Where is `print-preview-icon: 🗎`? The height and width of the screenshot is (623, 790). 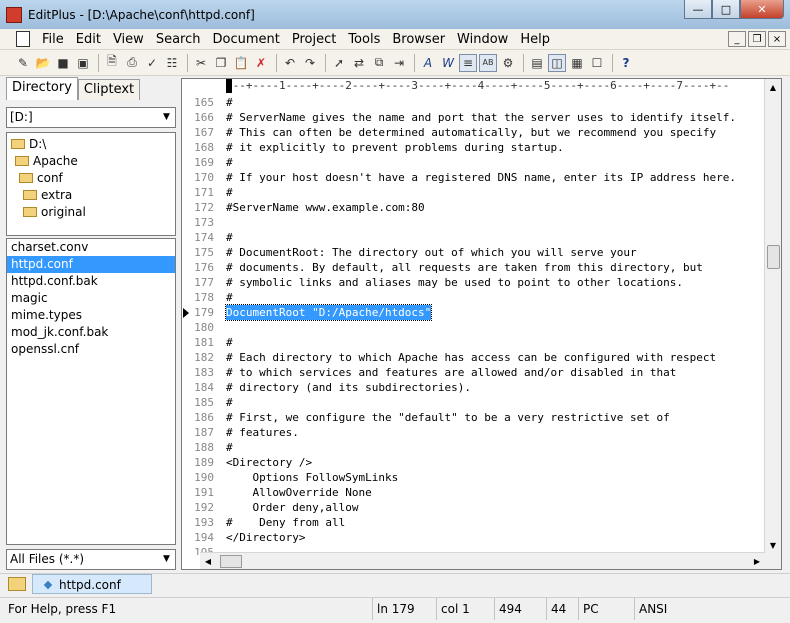
print-preview-icon: 🗎 is located at coordinates (112, 63).